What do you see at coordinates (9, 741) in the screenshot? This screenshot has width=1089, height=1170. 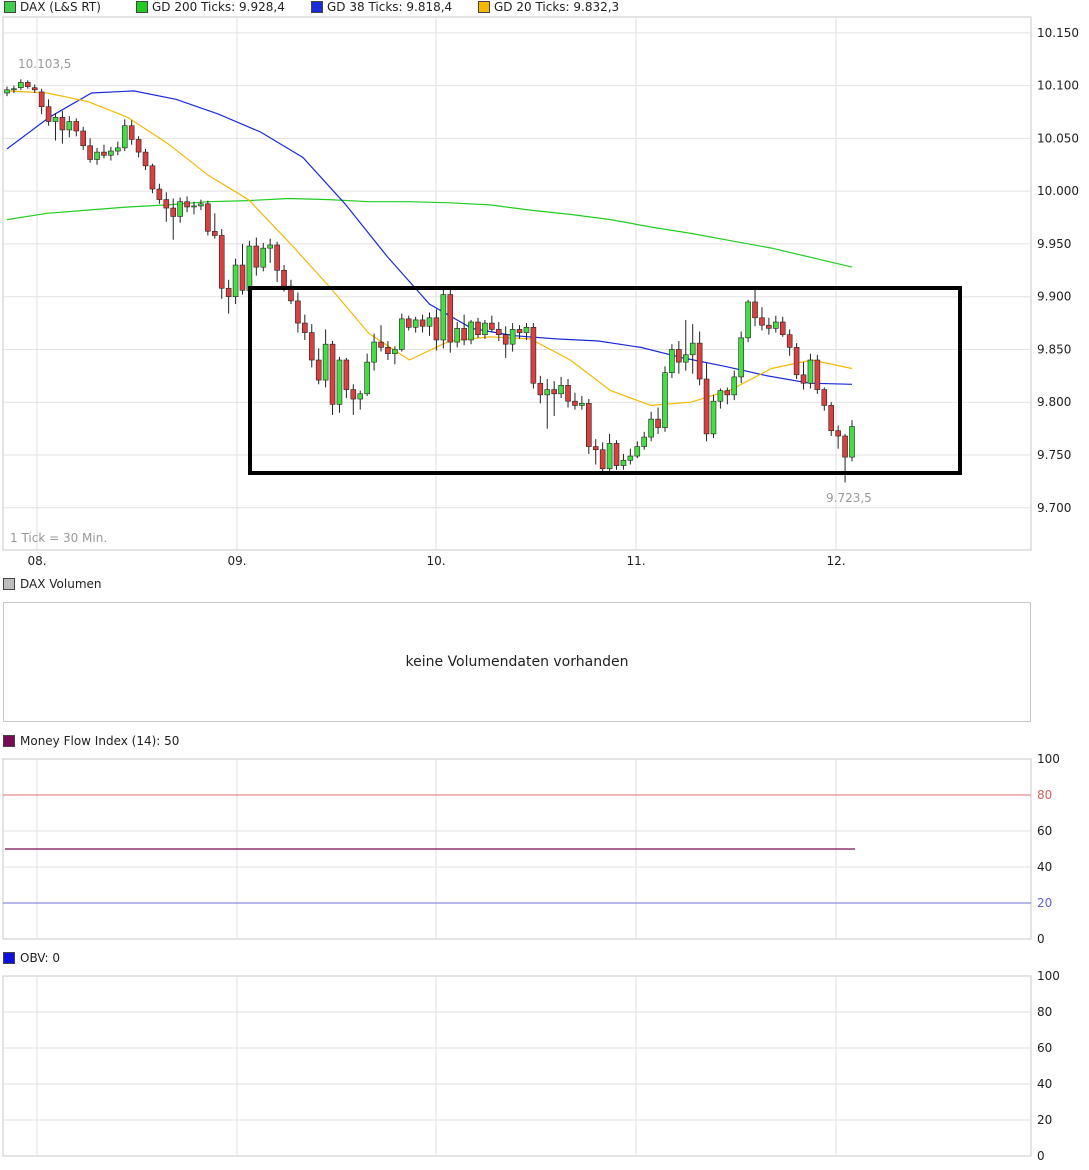 I see `mfi-swatch` at bounding box center [9, 741].